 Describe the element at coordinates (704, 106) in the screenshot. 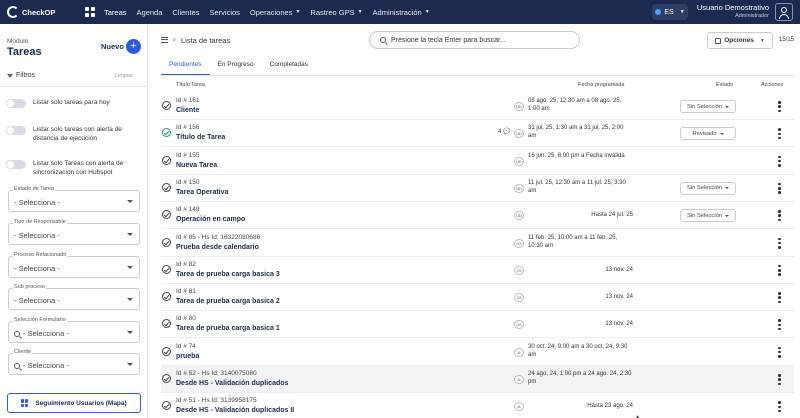

I see `status-value: Sin Selección` at that location.